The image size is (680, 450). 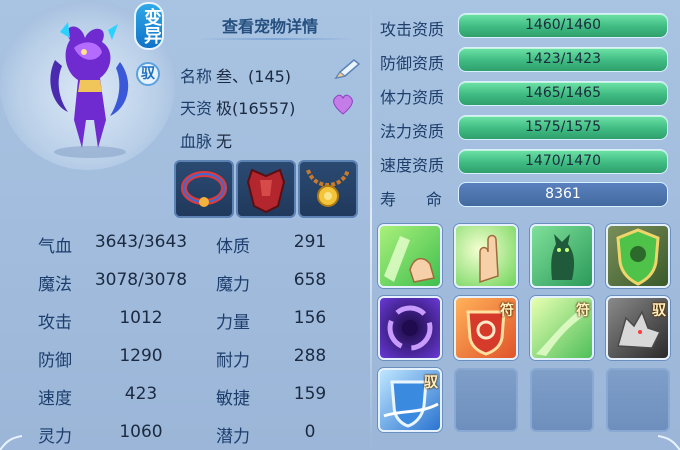 I want to click on pet-talent-row: 天资 极(16557), so click(x=237, y=107).